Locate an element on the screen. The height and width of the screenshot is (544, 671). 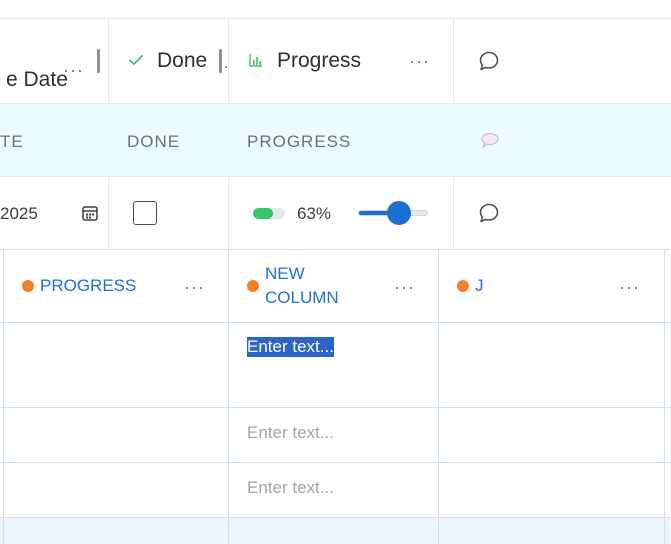
progress-pill is located at coordinates (269, 213).